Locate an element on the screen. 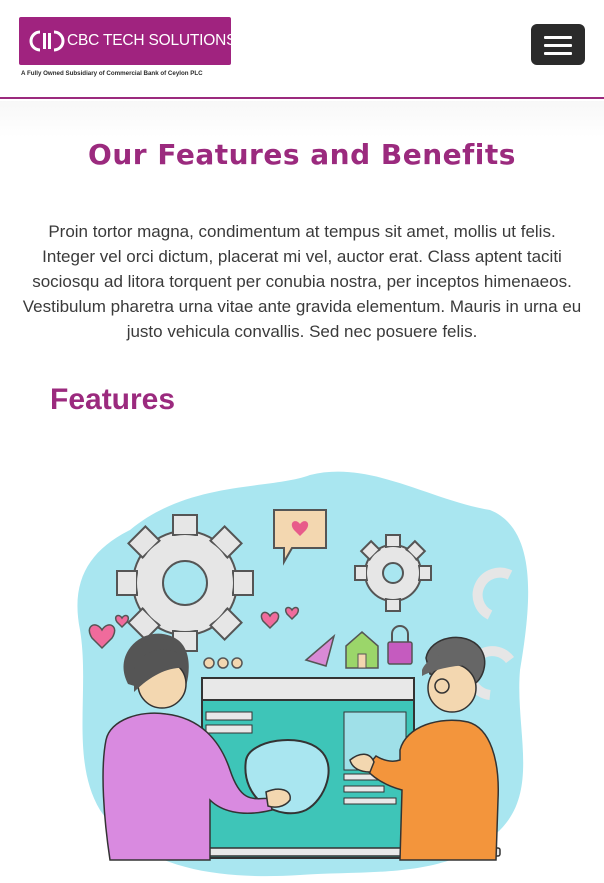  page-title: Our Features and Benefits is located at coordinates (302, 154).